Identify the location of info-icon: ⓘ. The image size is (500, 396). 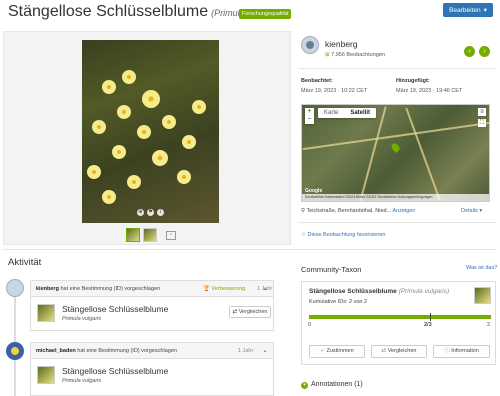
(447, 351).